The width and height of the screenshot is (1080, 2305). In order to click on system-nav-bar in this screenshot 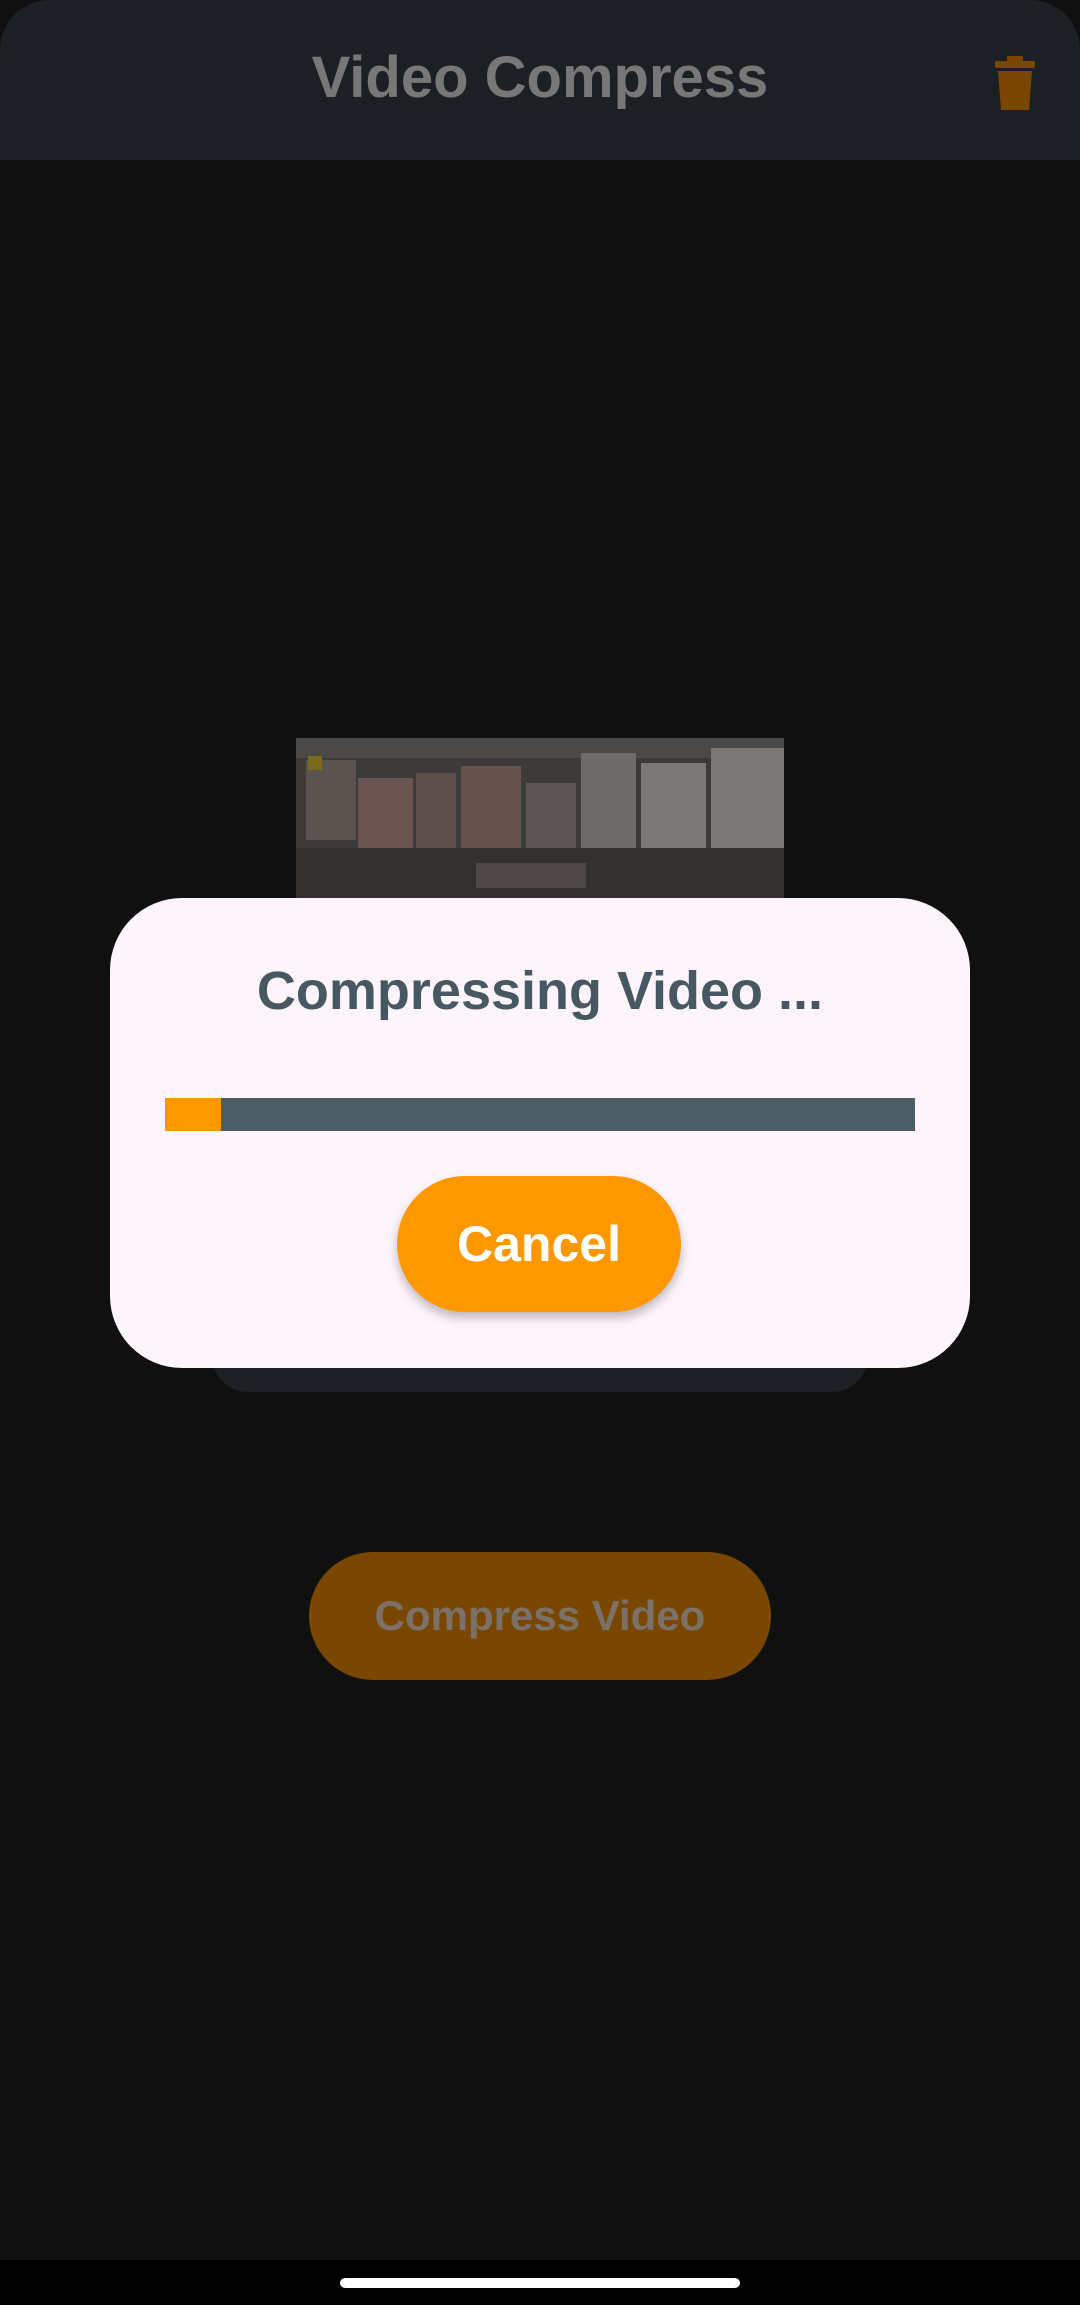, I will do `click(540, 2282)`.